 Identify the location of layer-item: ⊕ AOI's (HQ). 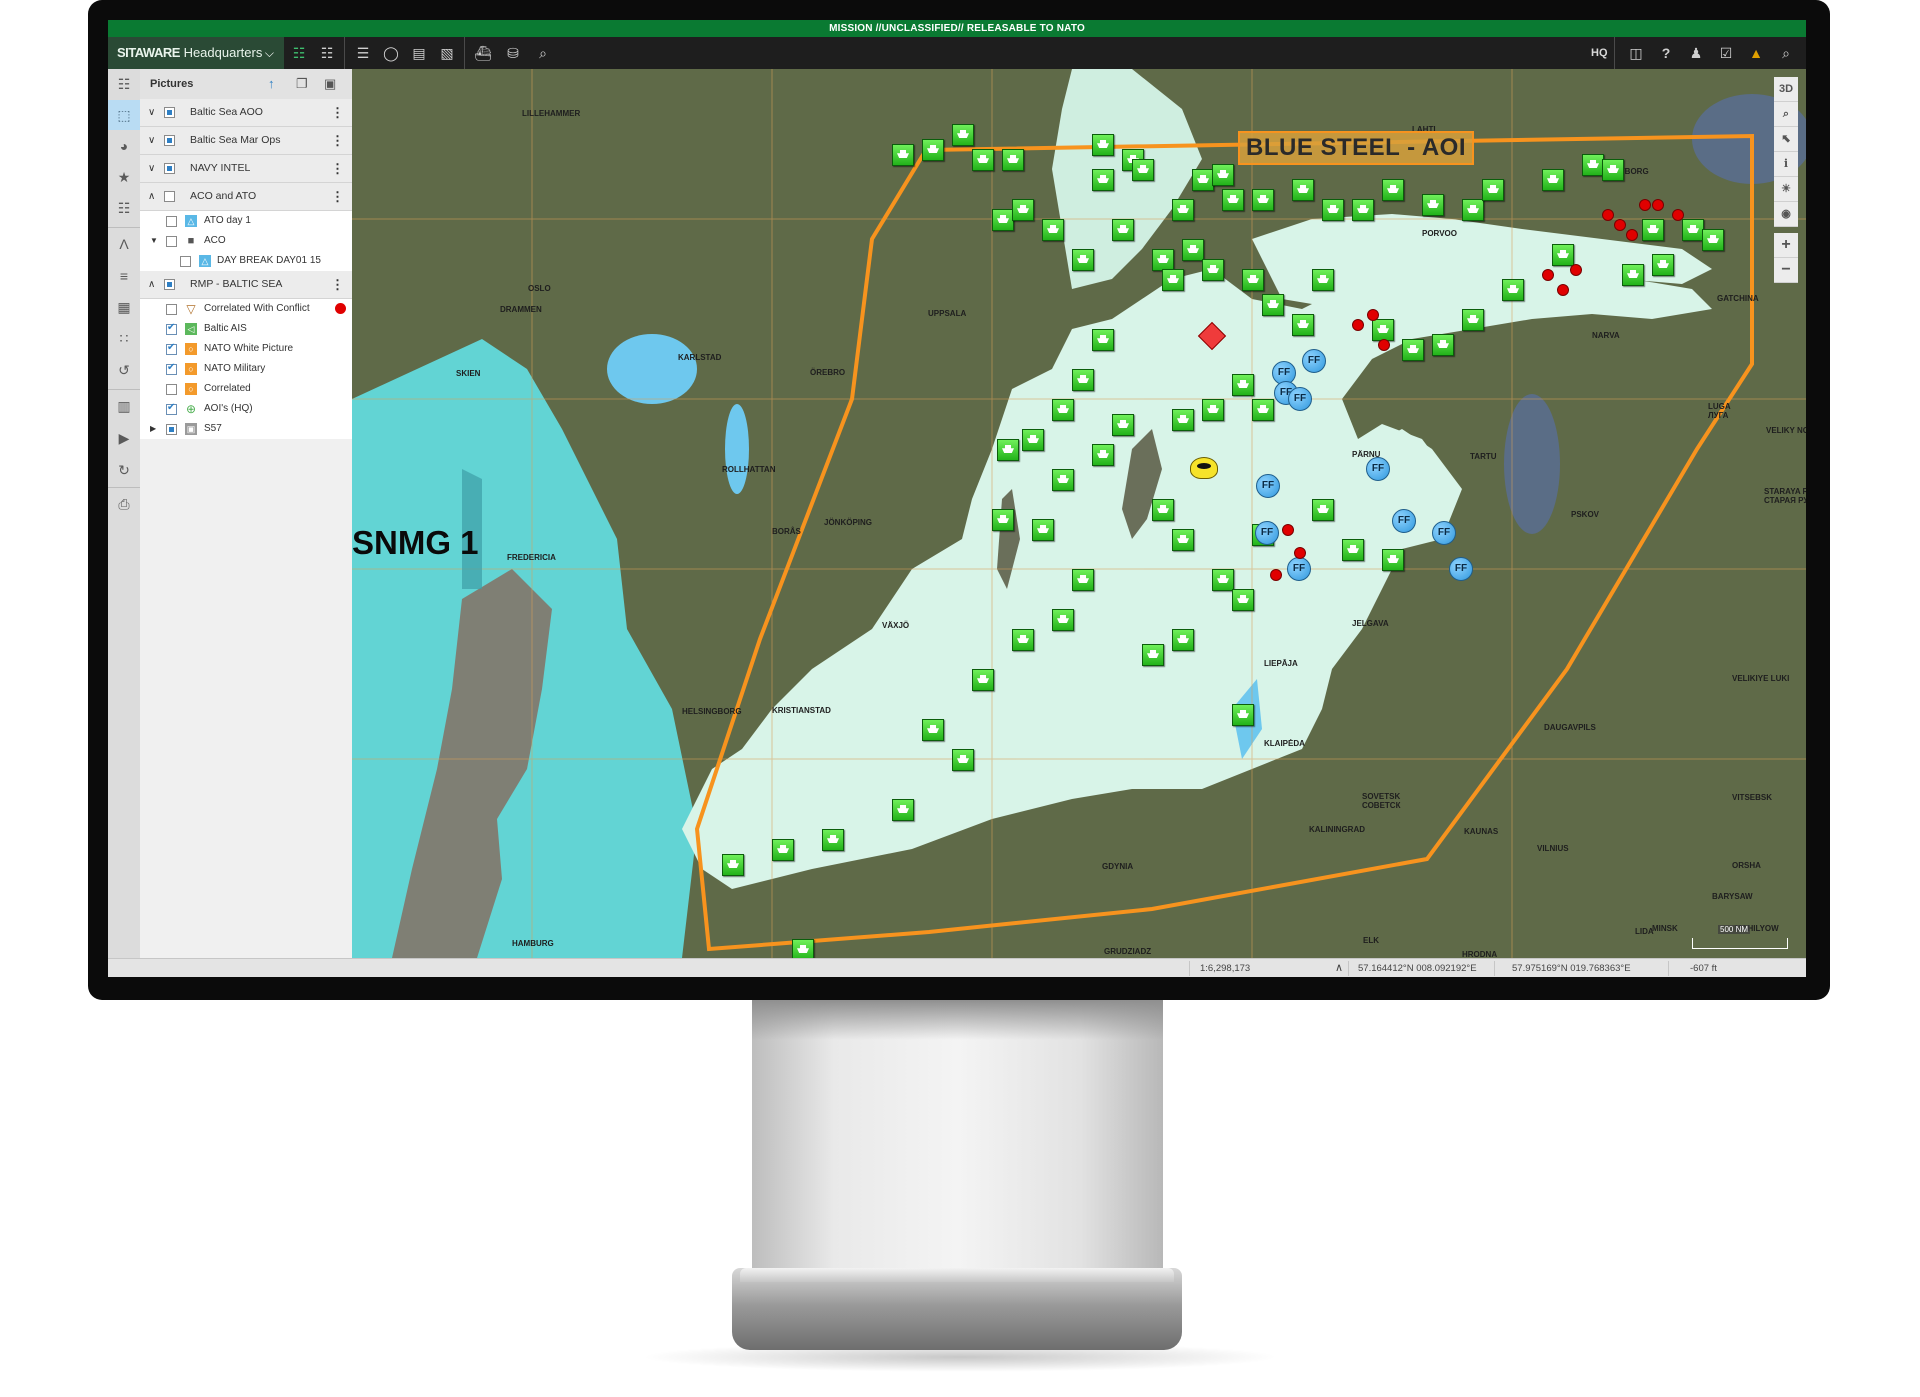
(246, 409).